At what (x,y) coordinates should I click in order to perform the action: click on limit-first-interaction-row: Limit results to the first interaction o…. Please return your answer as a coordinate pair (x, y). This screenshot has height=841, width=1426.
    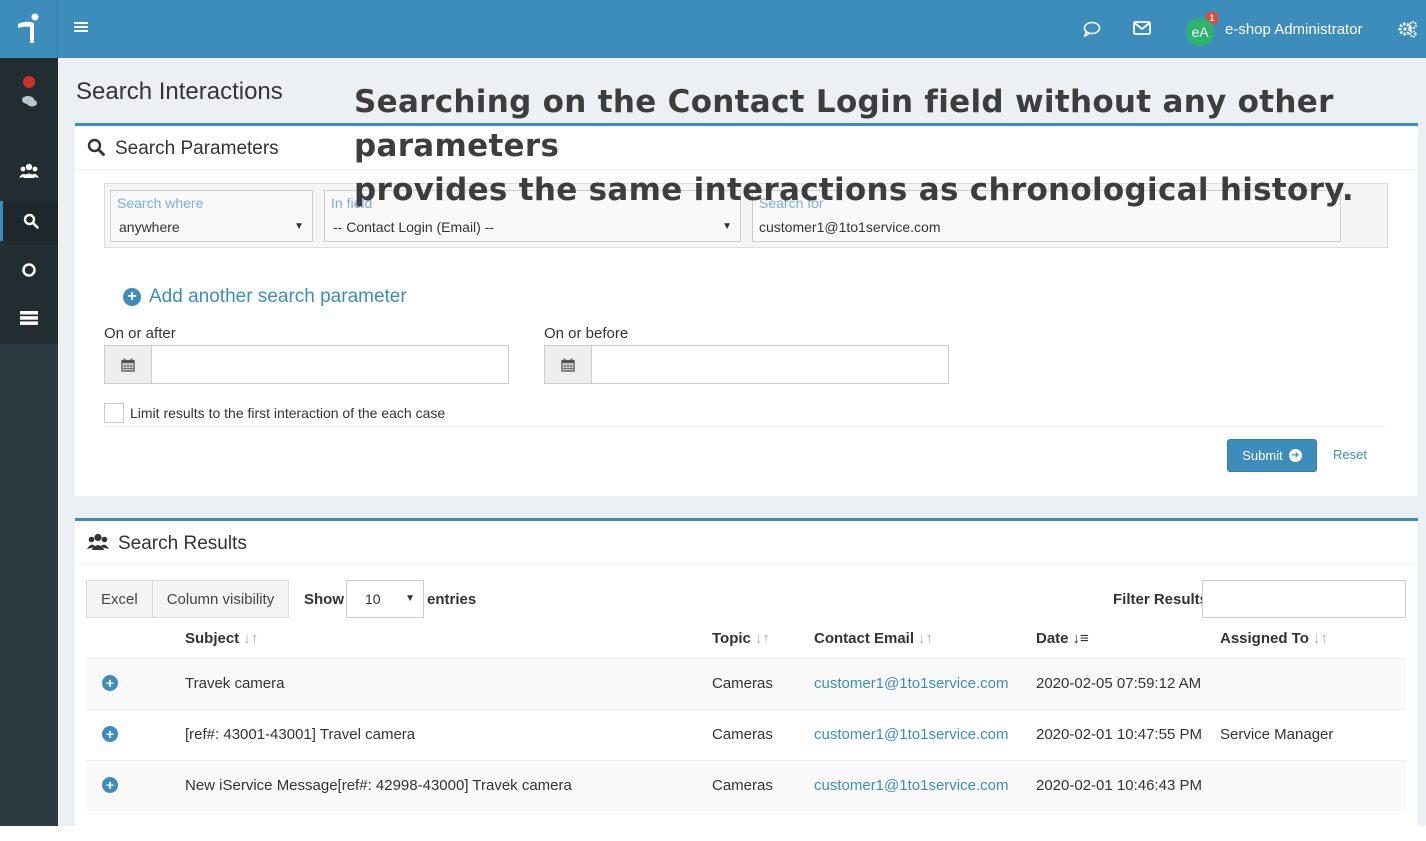
    Looking at the image, I should click on (274, 413).